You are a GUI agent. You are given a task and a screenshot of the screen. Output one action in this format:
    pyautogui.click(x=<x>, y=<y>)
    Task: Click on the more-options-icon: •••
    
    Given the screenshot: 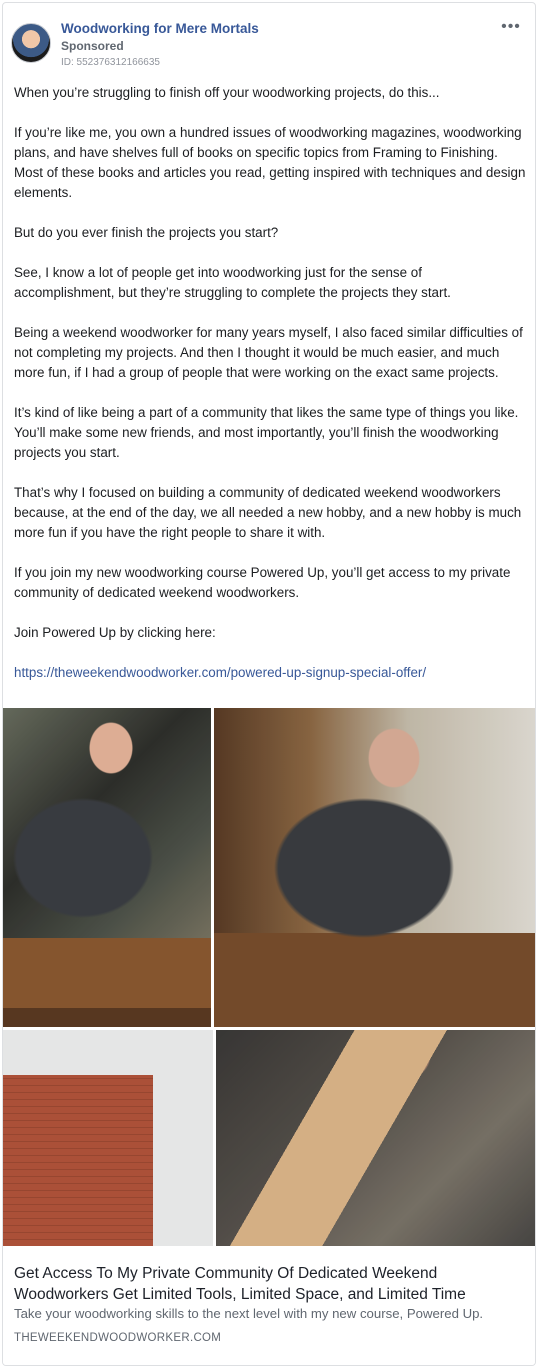 What is the action you would take?
    pyautogui.click(x=511, y=29)
    